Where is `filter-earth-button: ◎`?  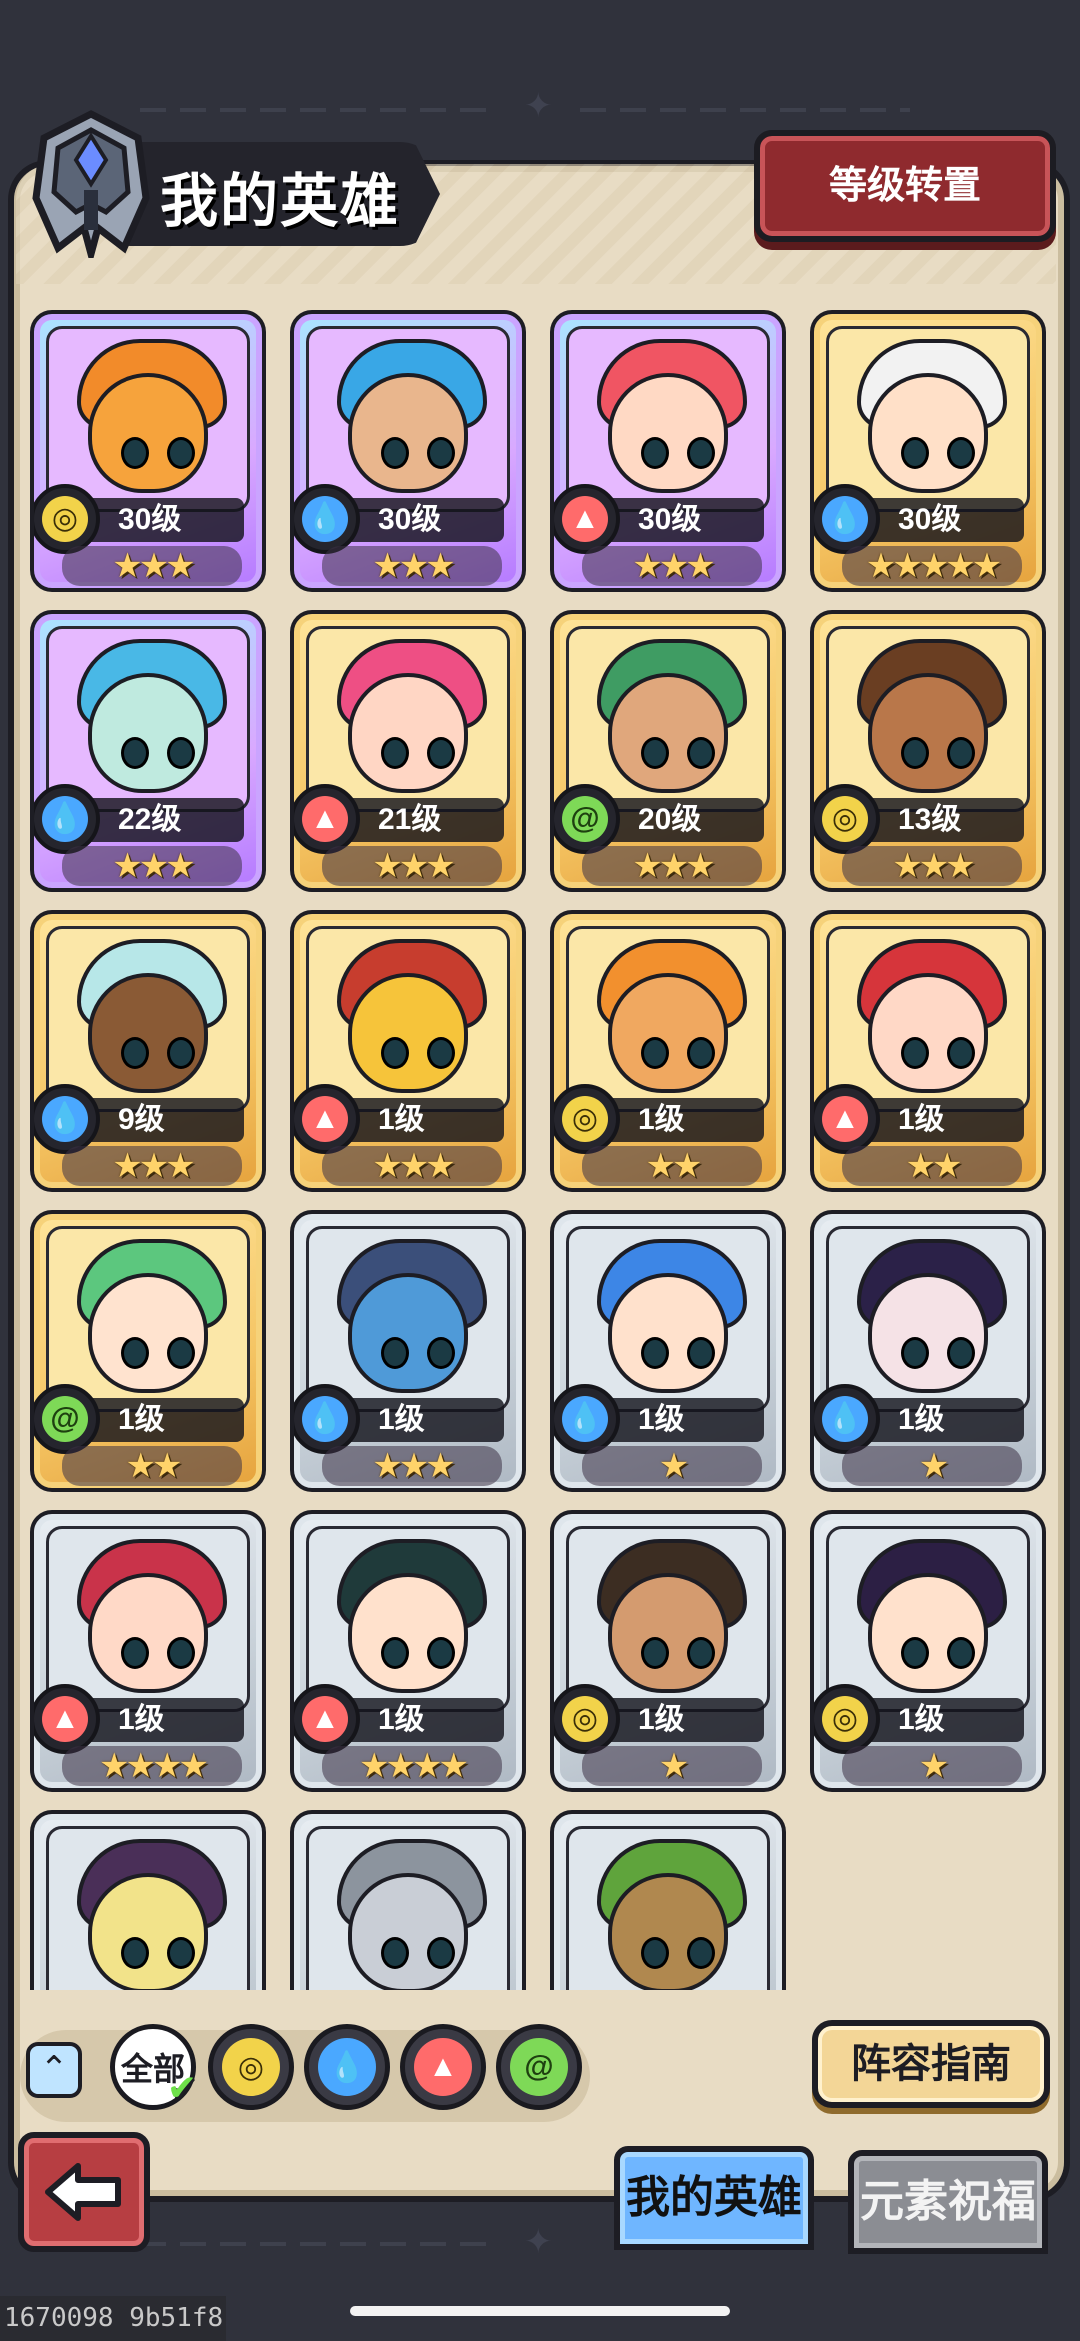
filter-earth-button: ◎ is located at coordinates (251, 2067).